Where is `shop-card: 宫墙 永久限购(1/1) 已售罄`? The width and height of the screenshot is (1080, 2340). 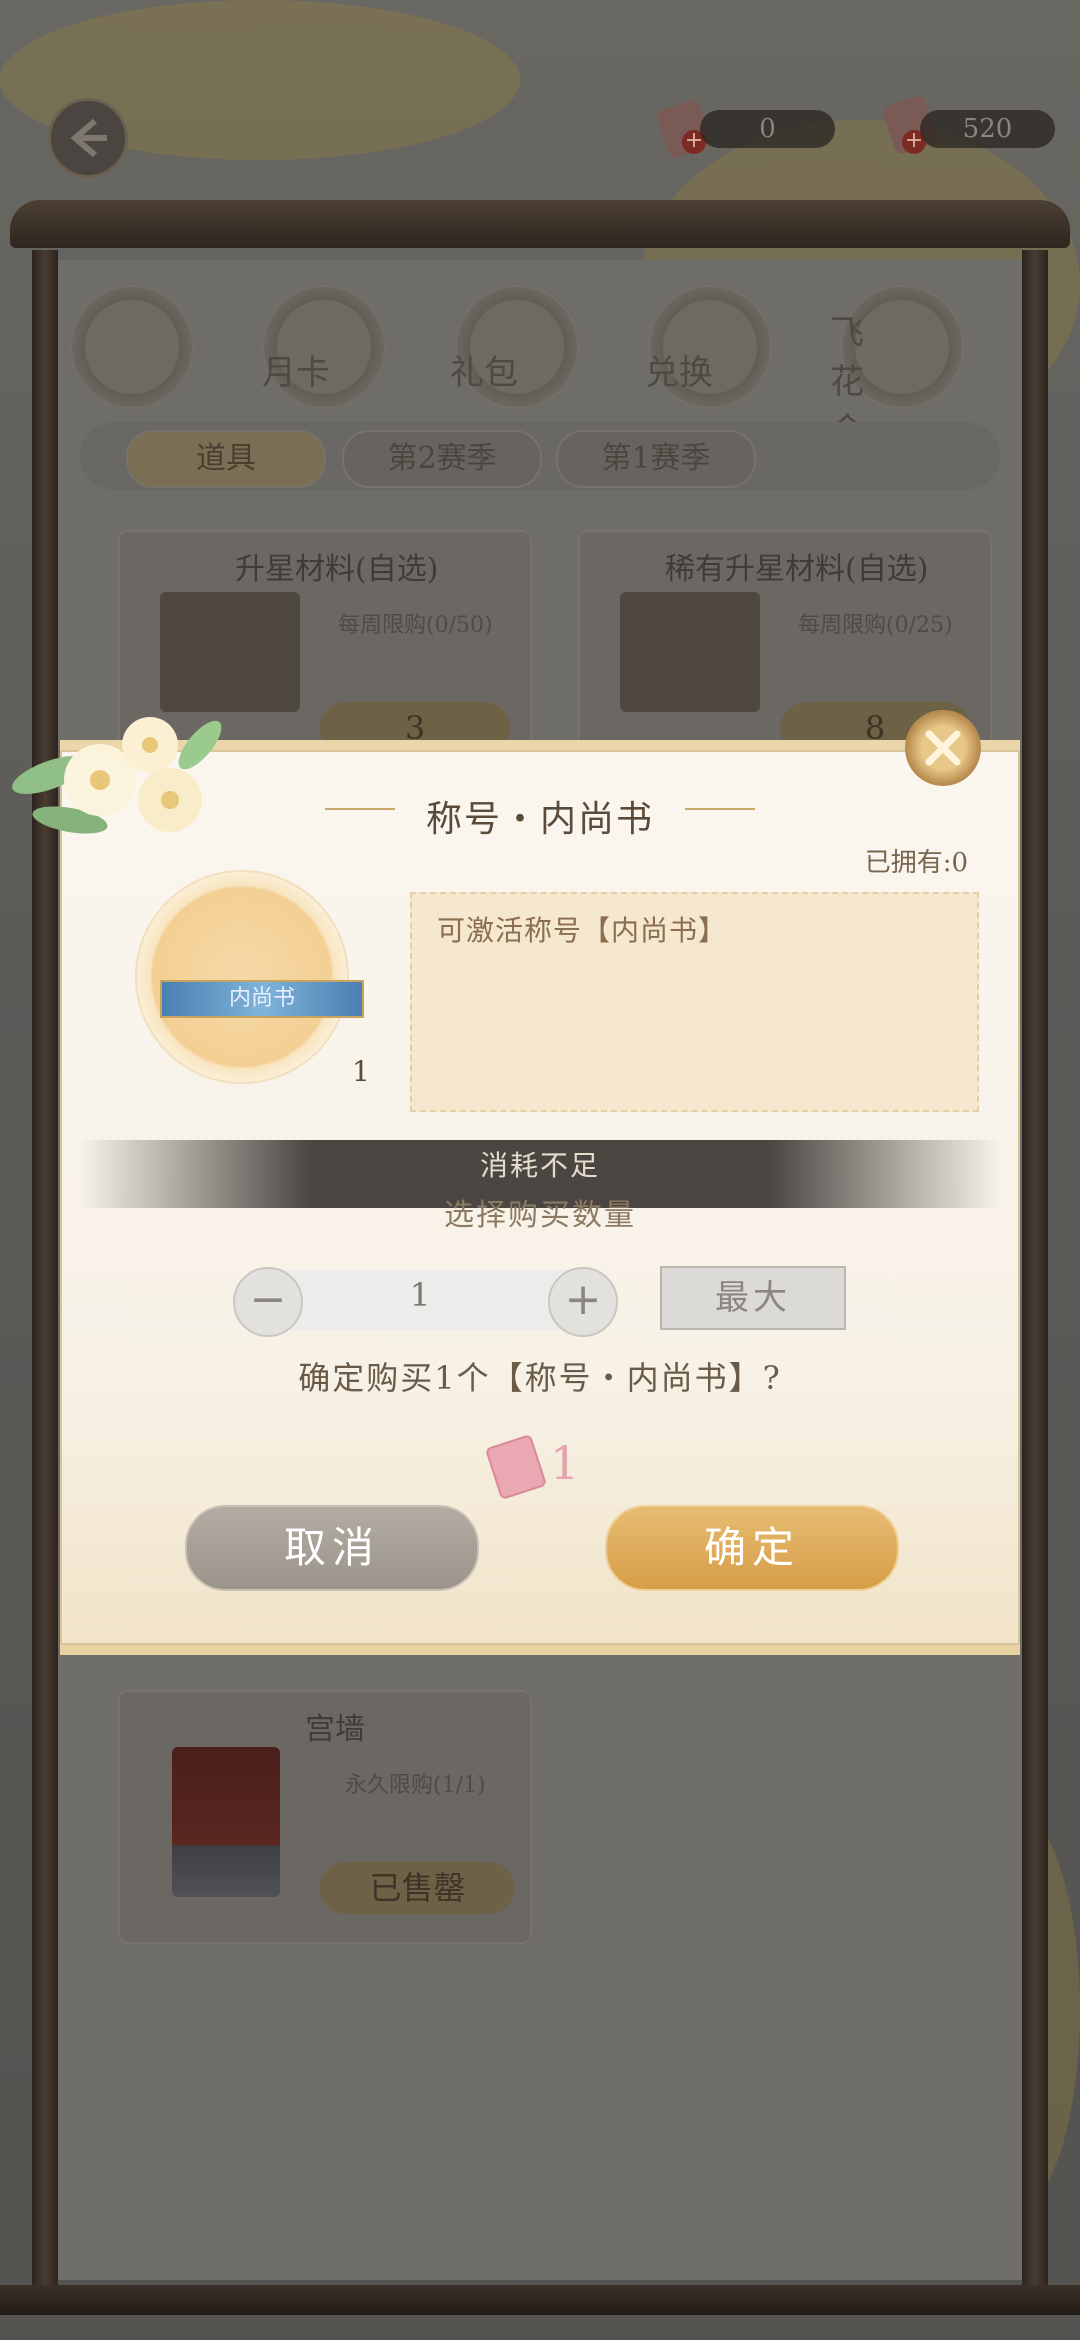 shop-card: 宫墙 永久限购(1/1) 已售罄 is located at coordinates (325, 1817).